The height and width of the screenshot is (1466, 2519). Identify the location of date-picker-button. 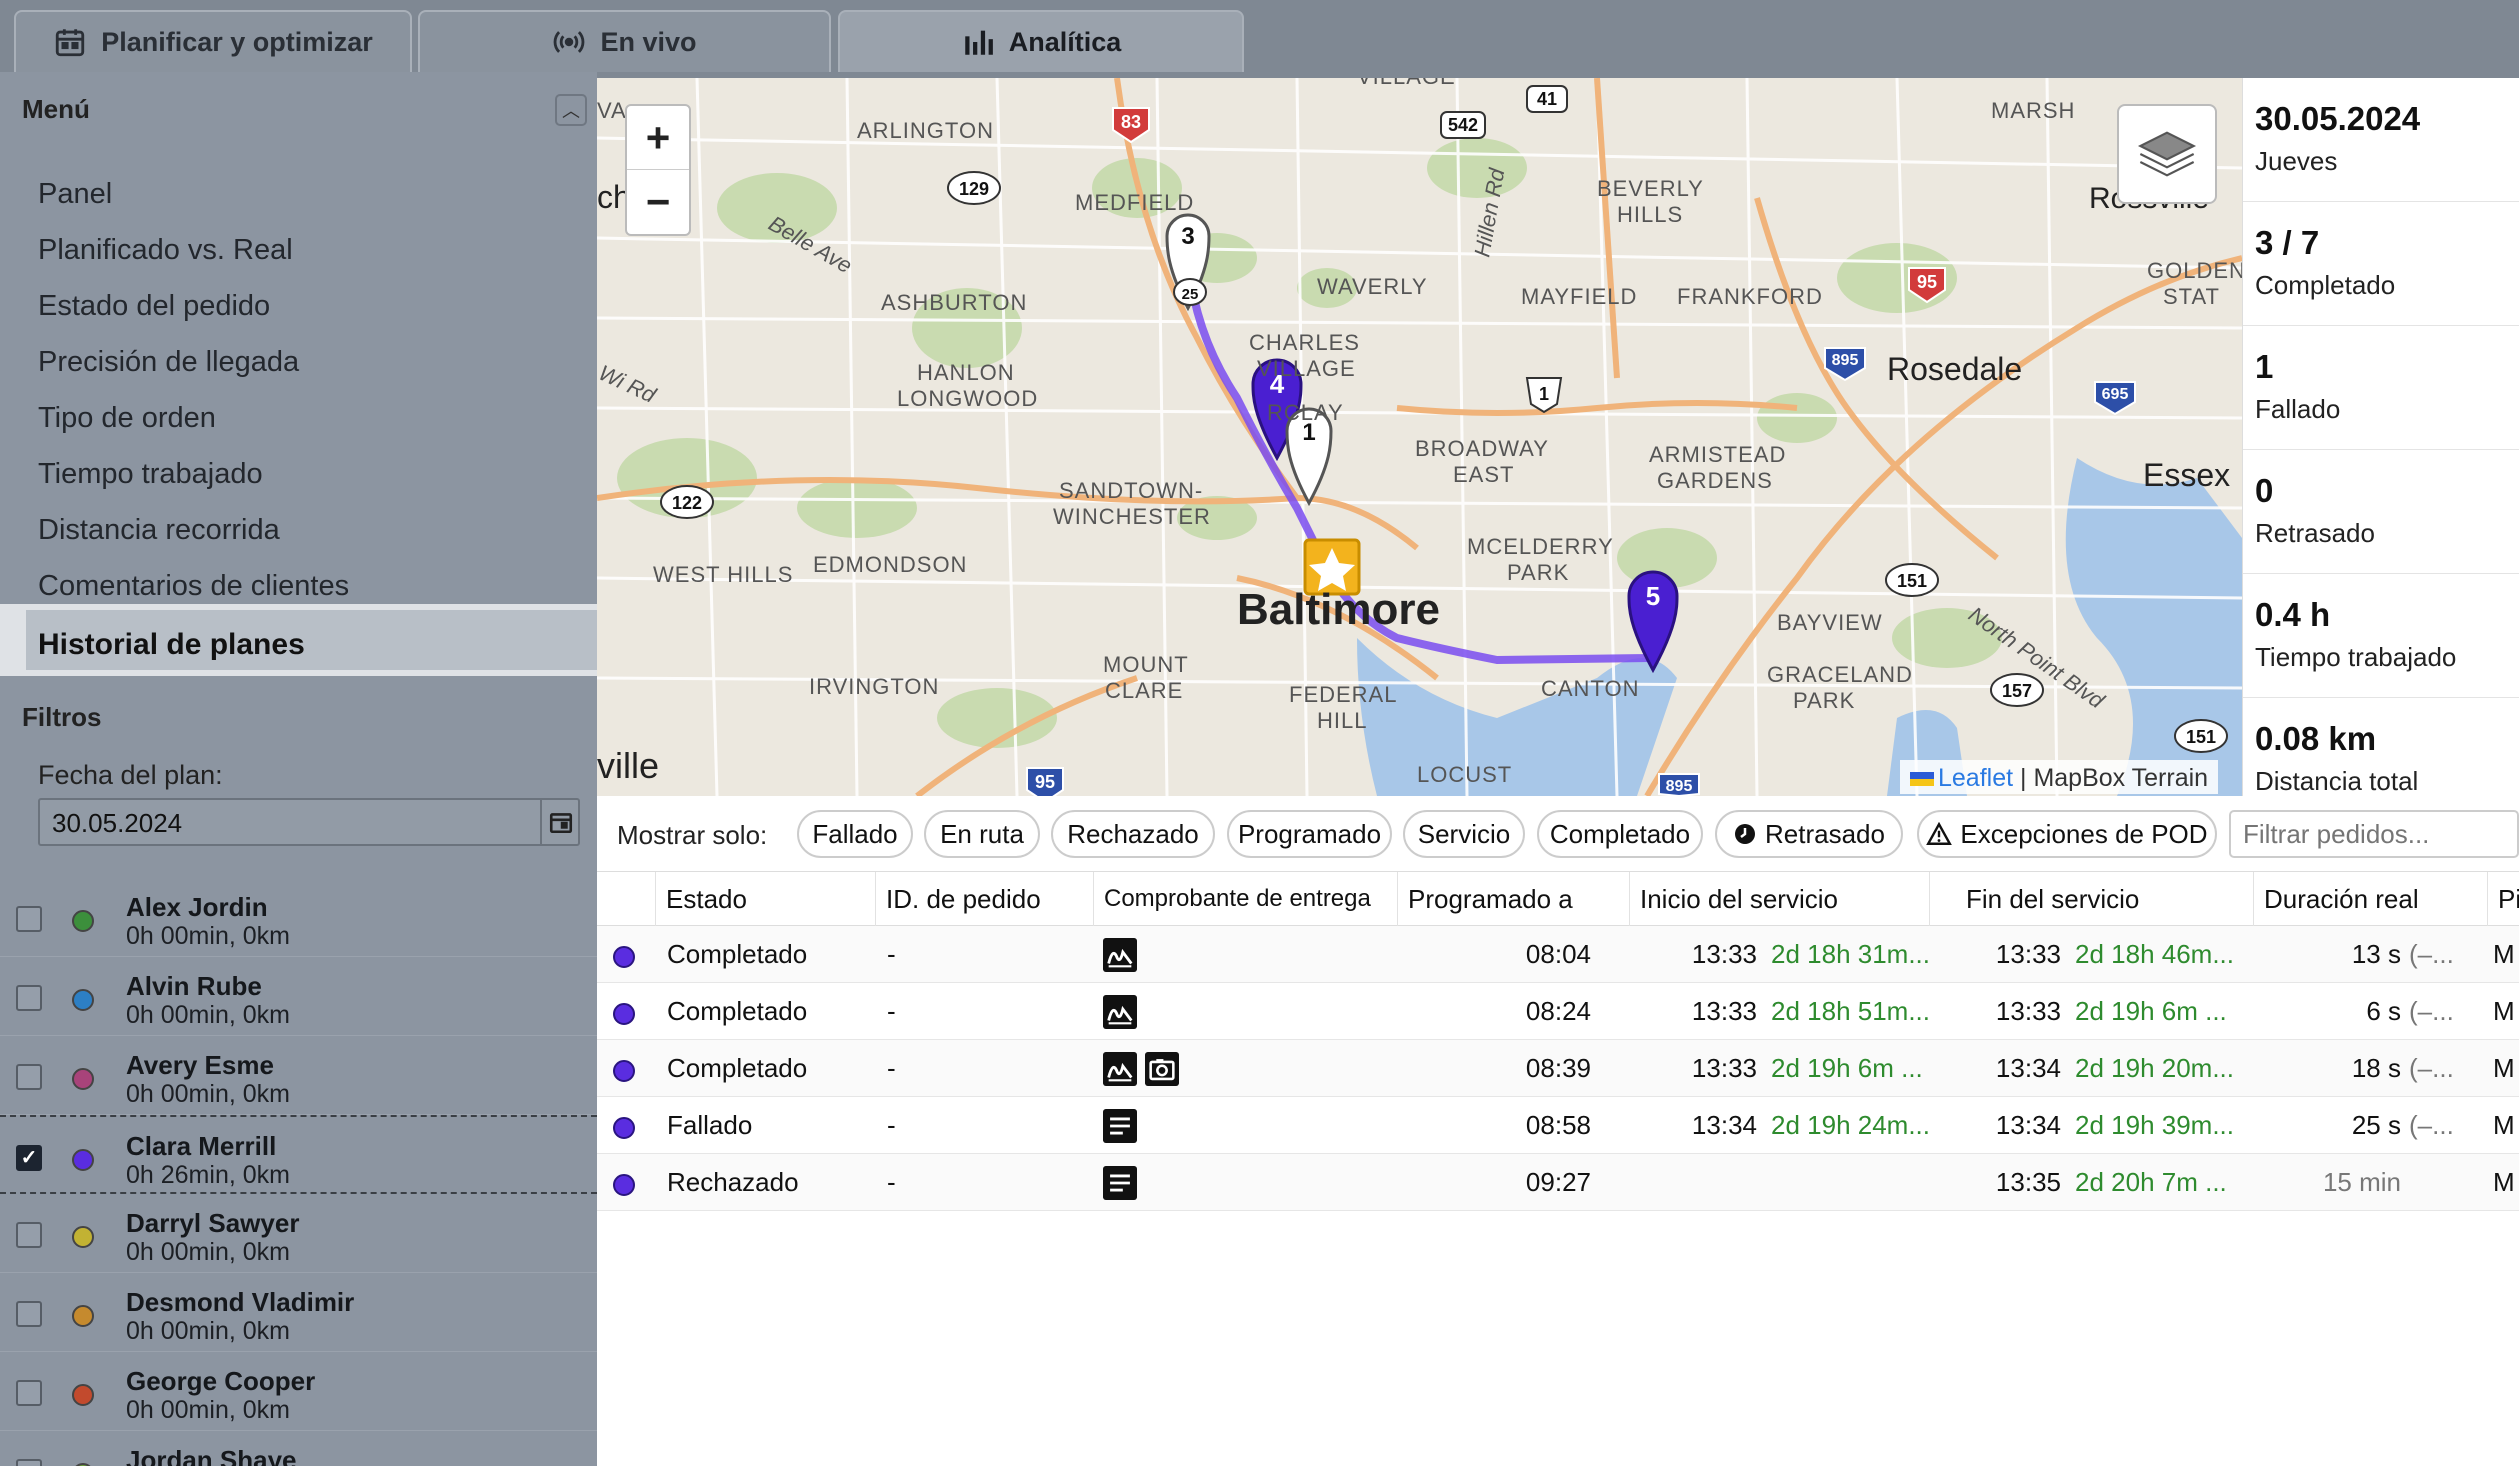
(560, 822).